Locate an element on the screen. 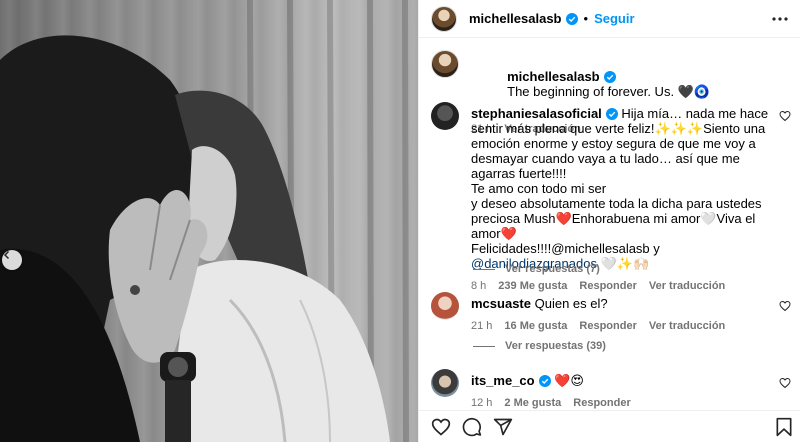 The width and height of the screenshot is (800, 442). comment-text-end: 🤍✨🙌🏻 is located at coordinates (623, 263).